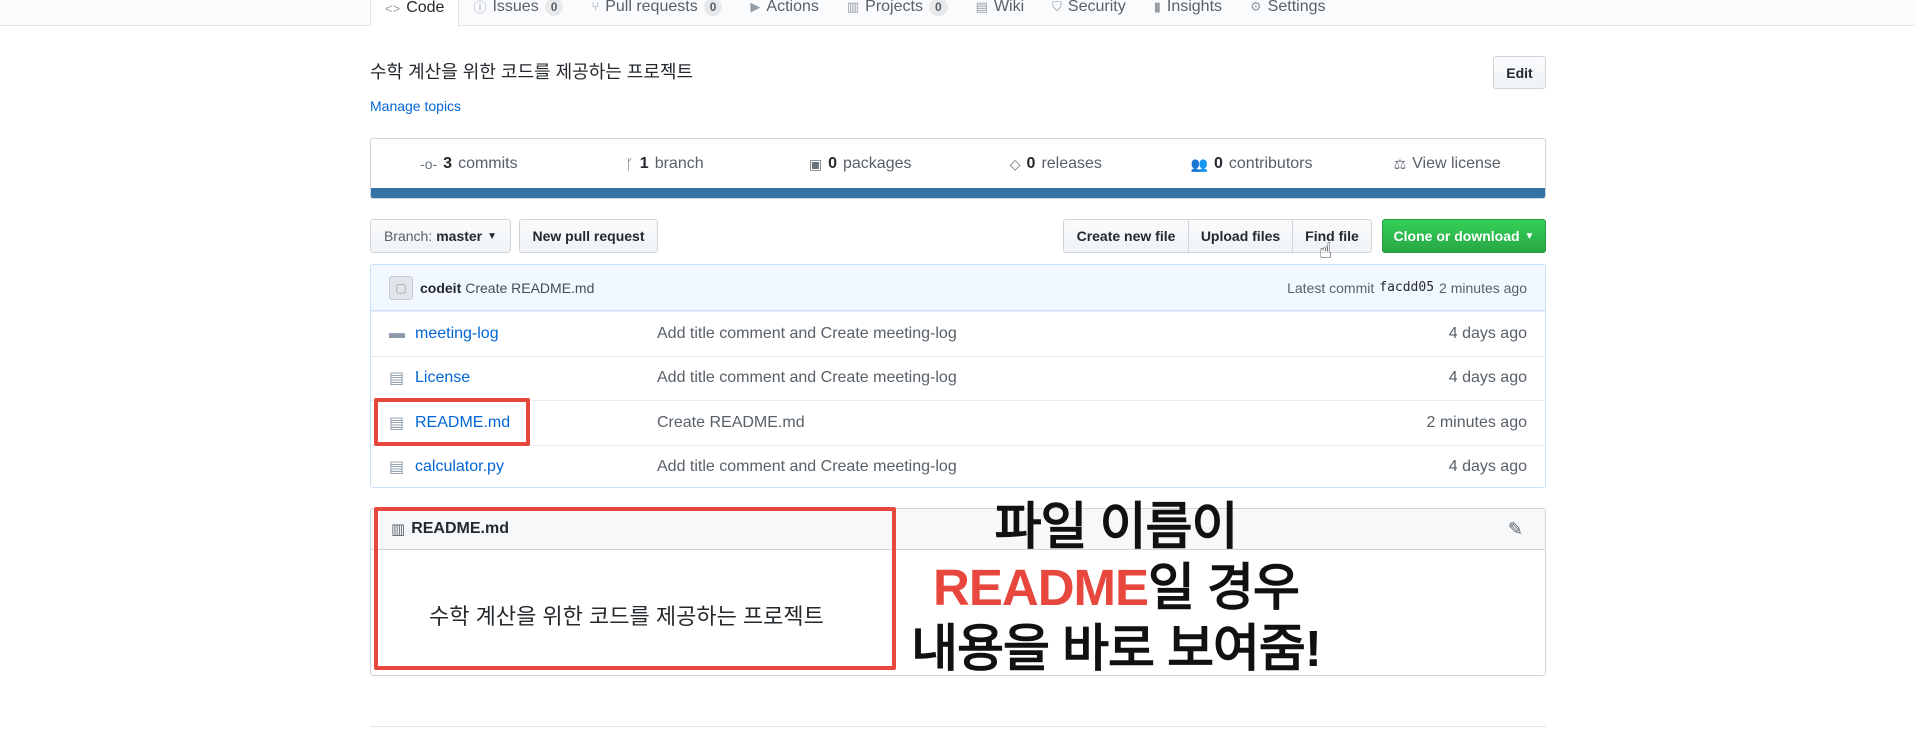 The height and width of the screenshot is (735, 1915). What do you see at coordinates (1041, 423) in the screenshot?
I see `file-commit-message: Create README.md` at bounding box center [1041, 423].